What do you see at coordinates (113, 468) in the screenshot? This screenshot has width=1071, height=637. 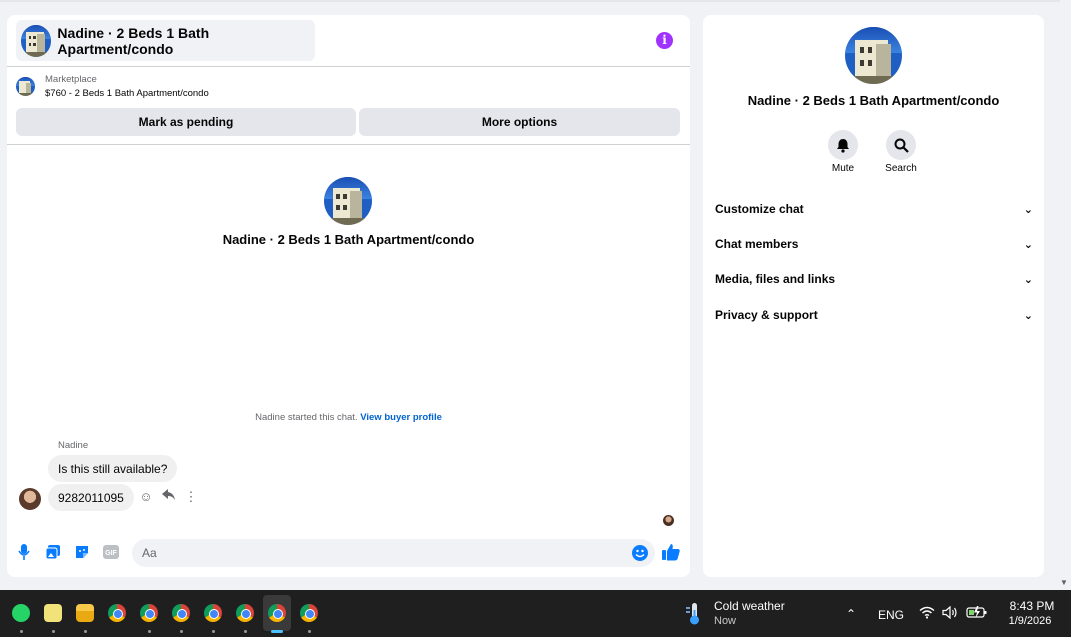 I see `message-bubble: Is this still available?` at bounding box center [113, 468].